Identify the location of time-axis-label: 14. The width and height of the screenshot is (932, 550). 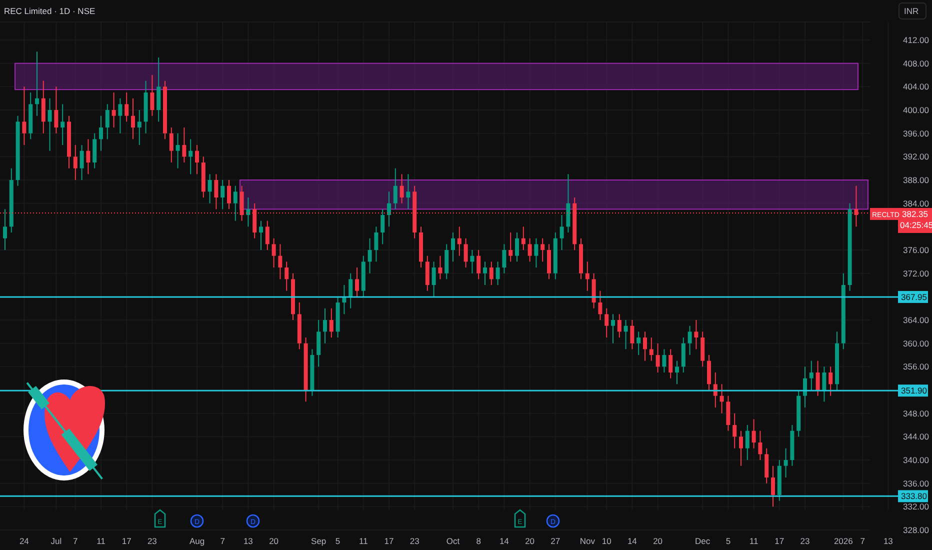
(632, 541).